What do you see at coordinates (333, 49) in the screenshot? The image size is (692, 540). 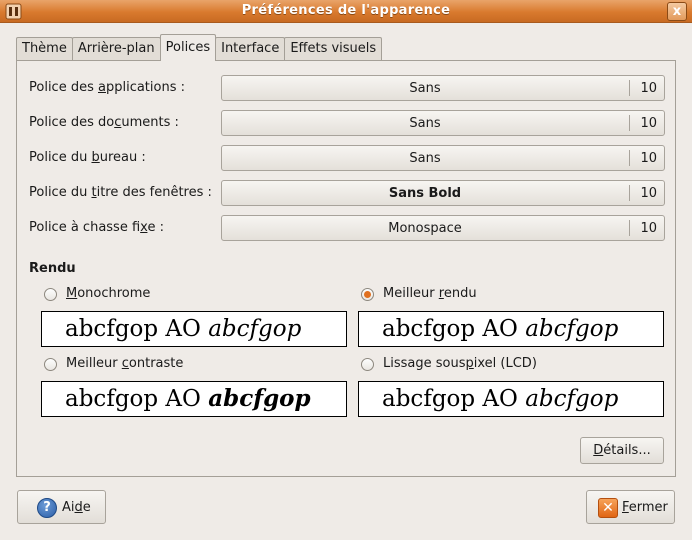 I see `tab-visual-effects: Effets visuels` at bounding box center [333, 49].